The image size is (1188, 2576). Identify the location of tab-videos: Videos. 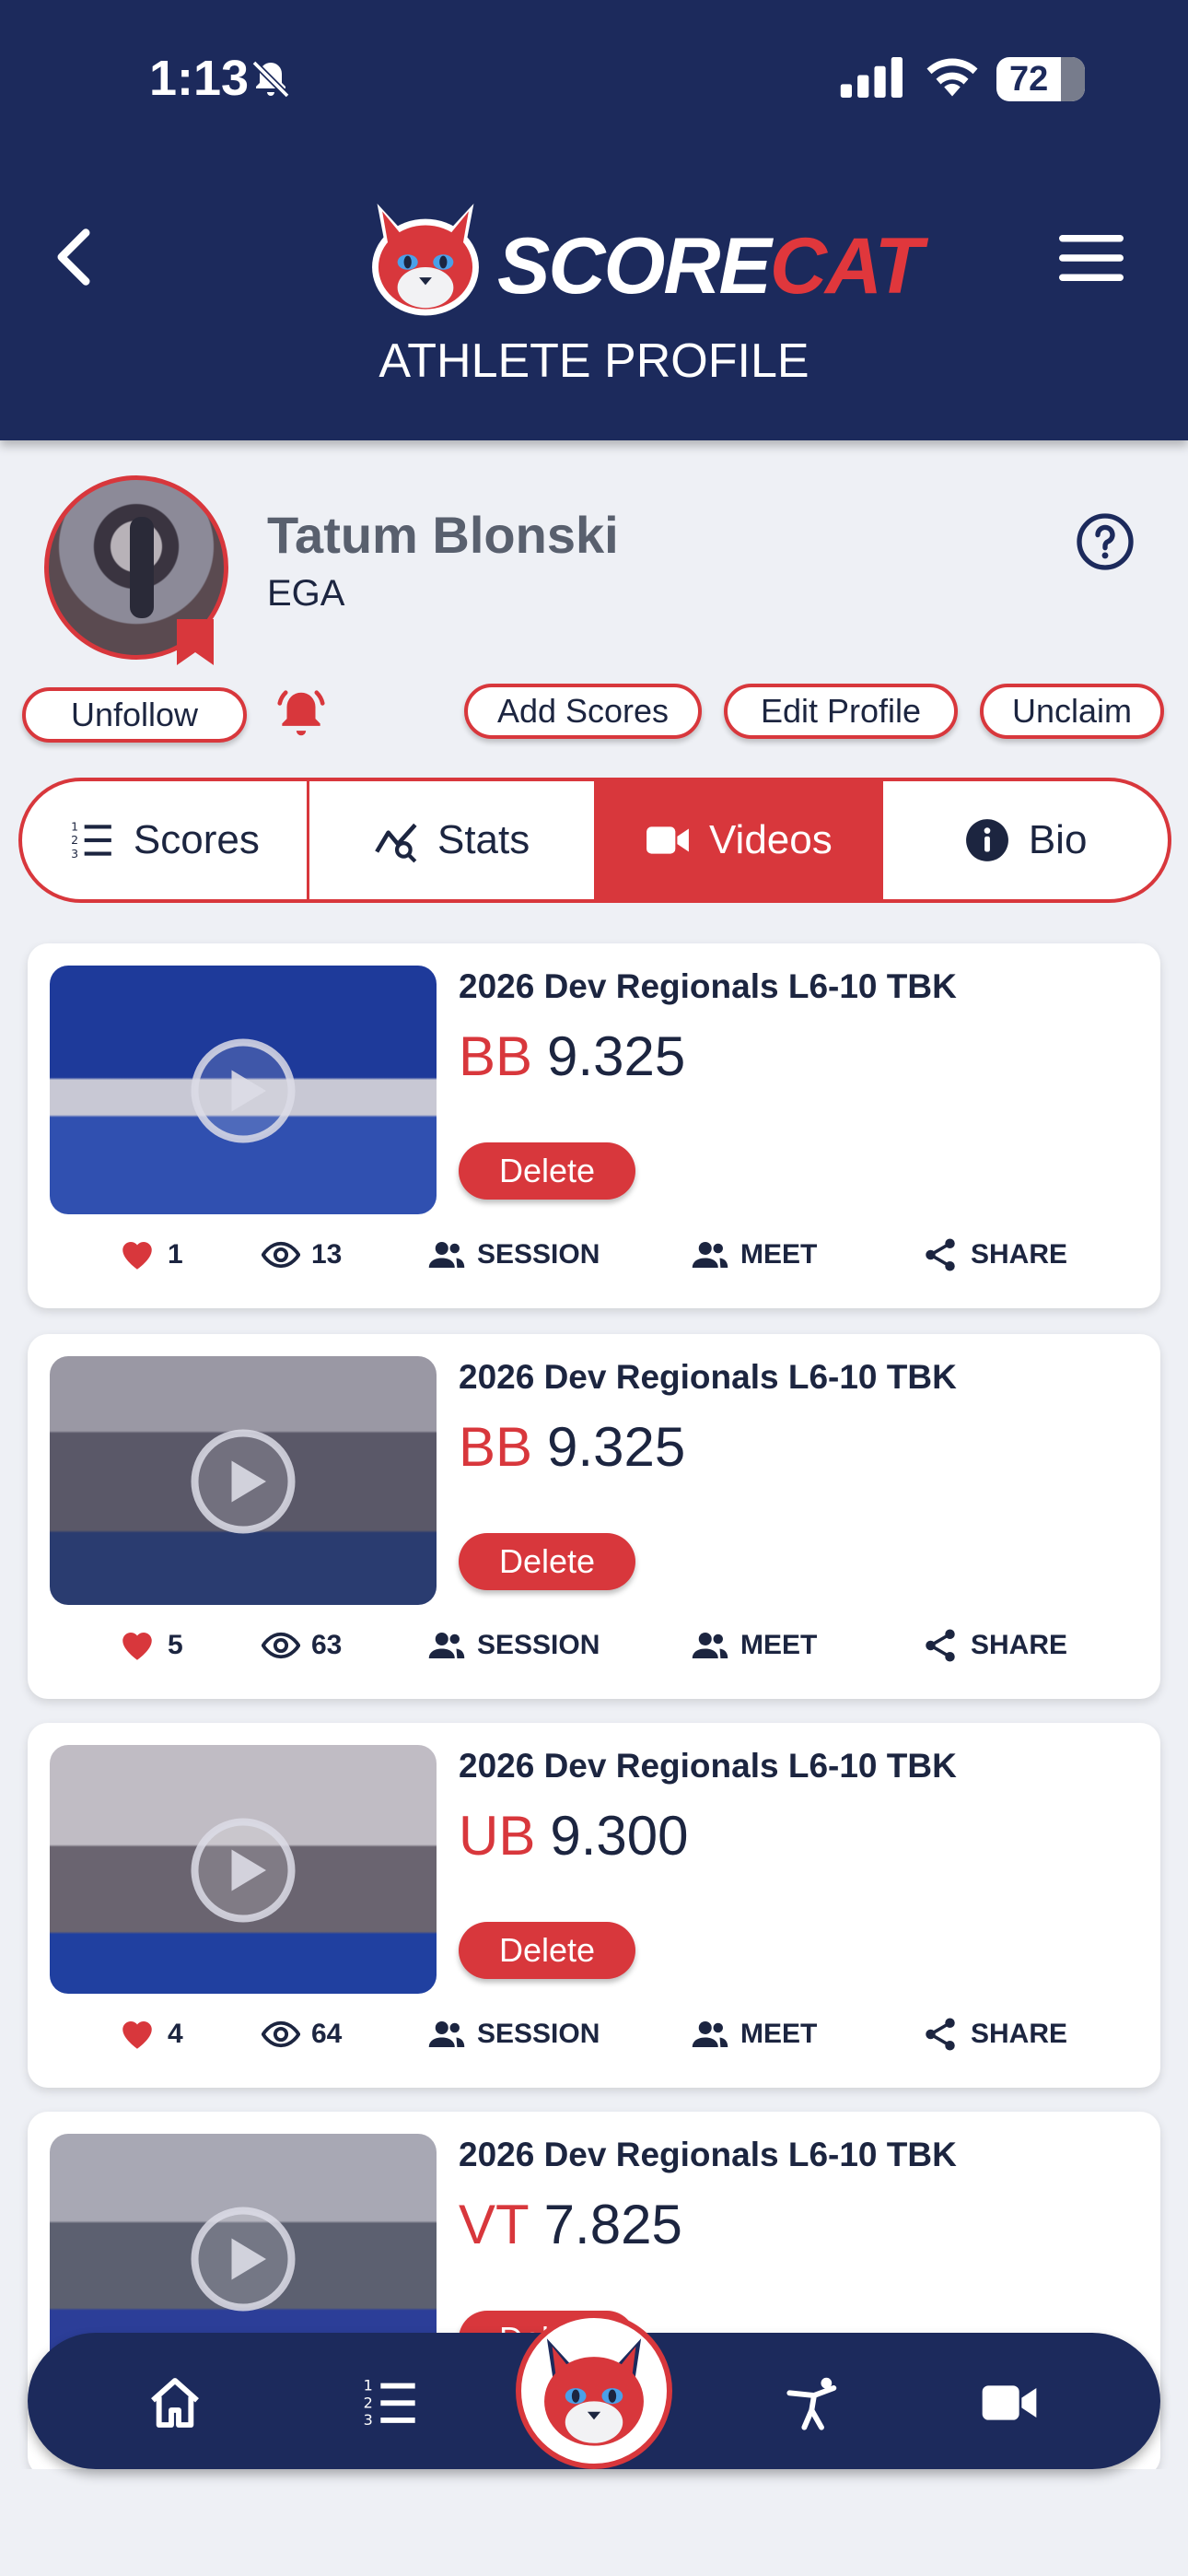
(740, 840).